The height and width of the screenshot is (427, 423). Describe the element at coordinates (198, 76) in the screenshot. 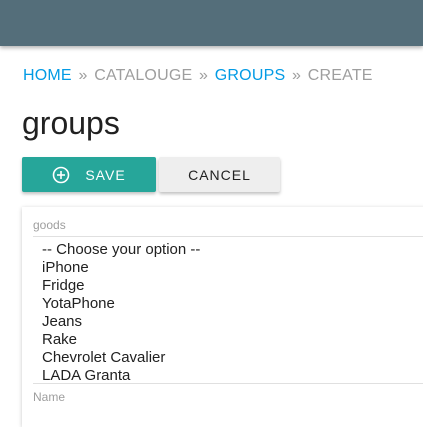

I see `breadcrumb: HOME » CATALOUGE » GROUPS » CREATE` at that location.